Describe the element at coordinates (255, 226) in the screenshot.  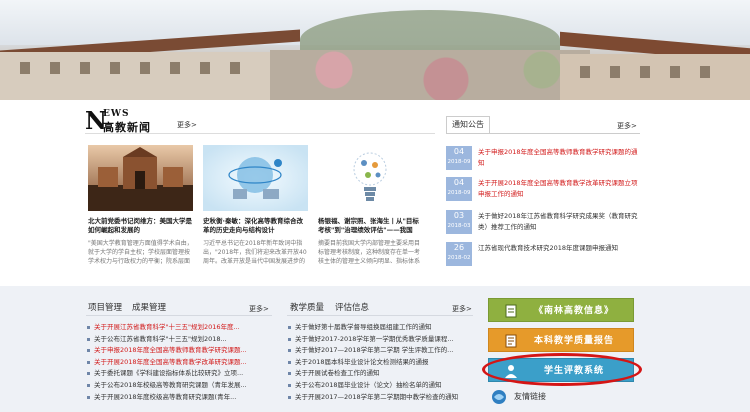
I see `news-title-2: 史秋衡·秦敏：深化高等教育综合改革的历史走向与结构设计` at that location.